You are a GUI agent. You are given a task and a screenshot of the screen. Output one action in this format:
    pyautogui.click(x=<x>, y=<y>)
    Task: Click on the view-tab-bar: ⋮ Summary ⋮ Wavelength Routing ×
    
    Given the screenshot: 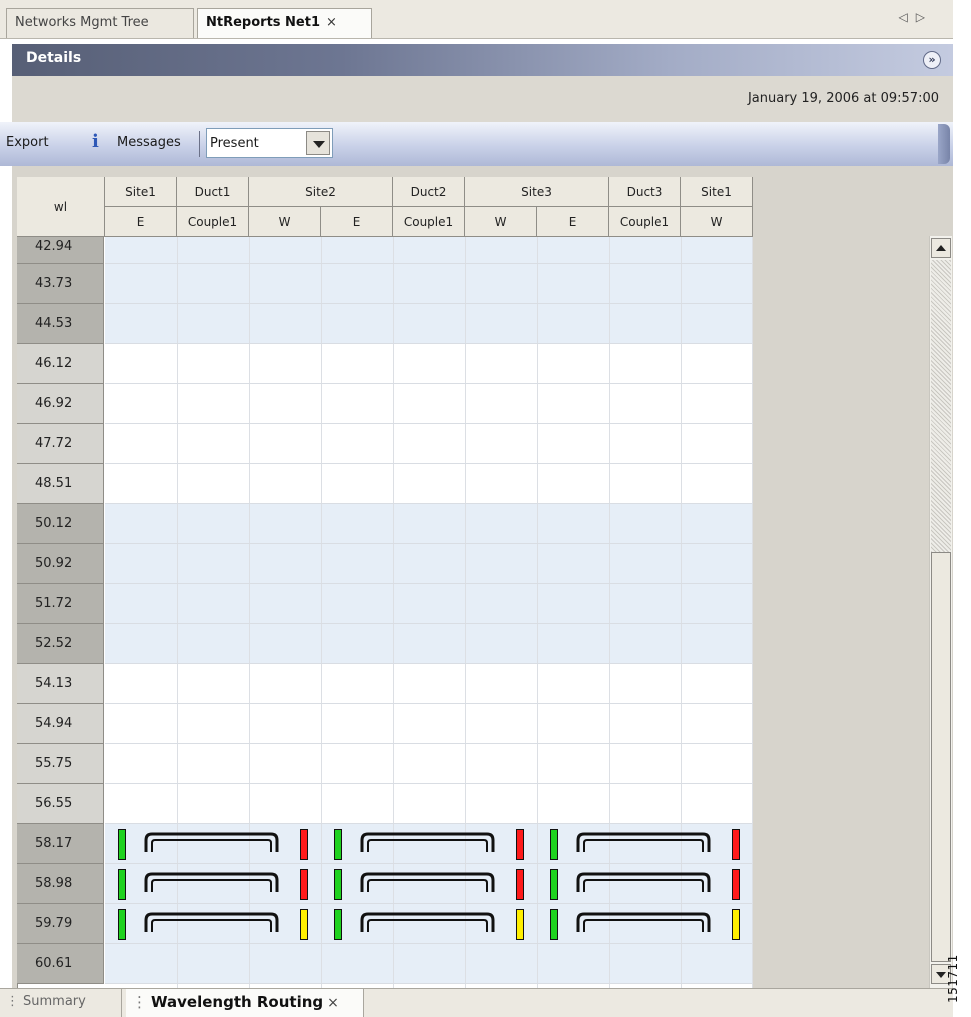 What is the action you would take?
    pyautogui.click(x=476, y=1002)
    